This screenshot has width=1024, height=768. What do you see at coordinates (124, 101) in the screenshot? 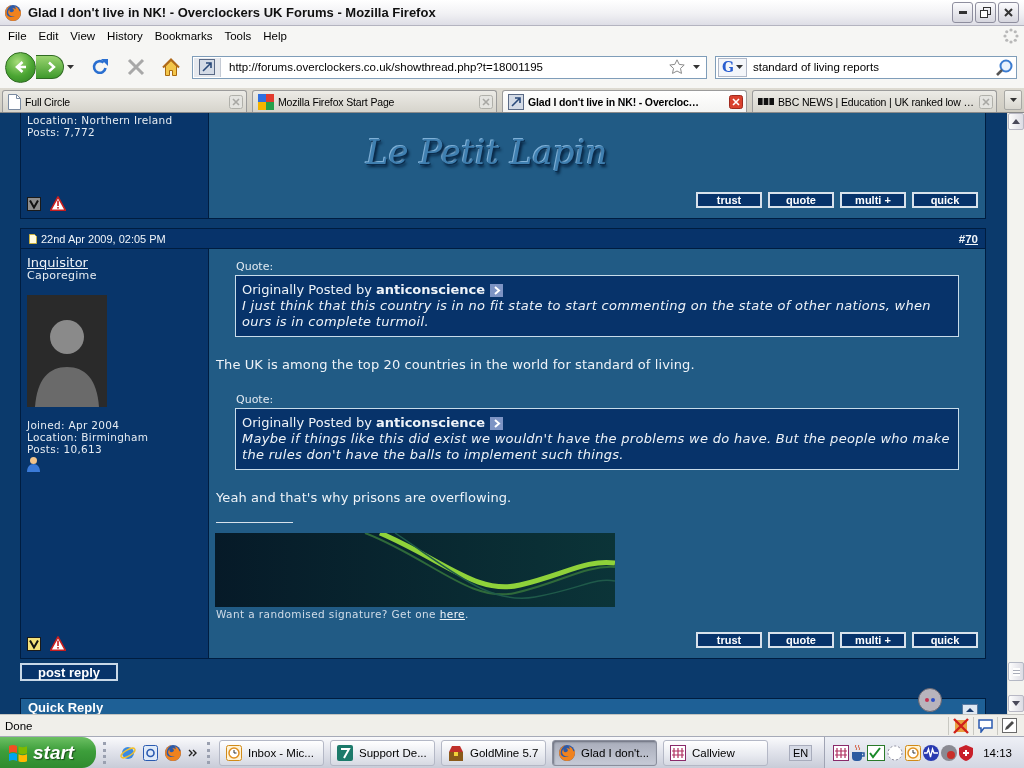
I see `browser-tab: Full Circle` at bounding box center [124, 101].